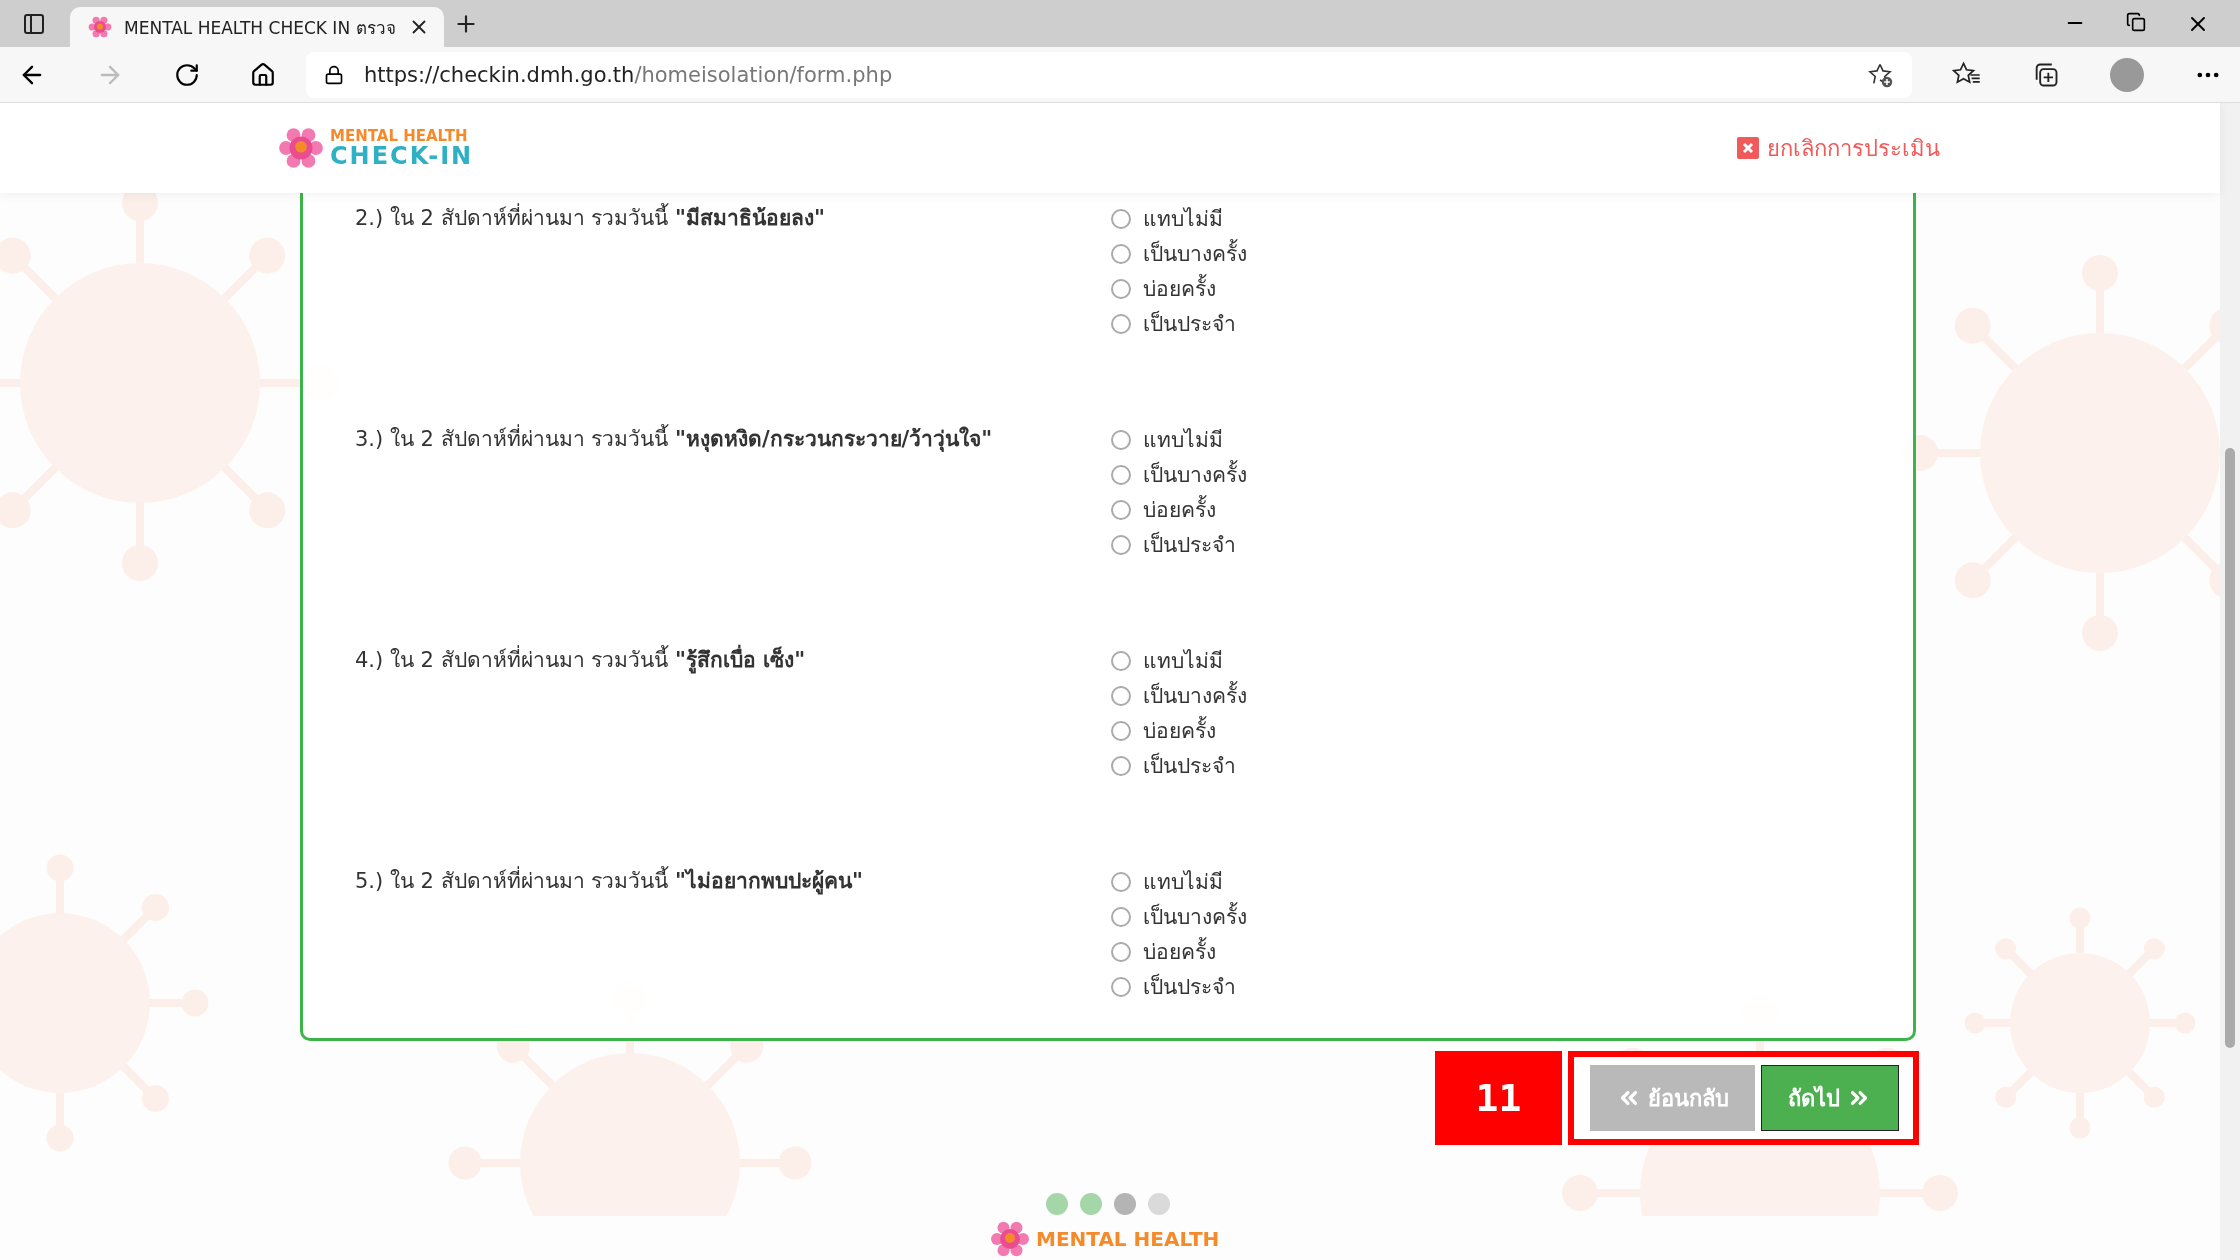  What do you see at coordinates (733, 530) in the screenshot?
I see `question-text: 3.) ใน 2 สัปดาห์ที่ผ่านมา รวมวันนี้ "หงุดหงิด/กระวนกระวาย/ว้าวุ่นใจ"` at bounding box center [733, 530].